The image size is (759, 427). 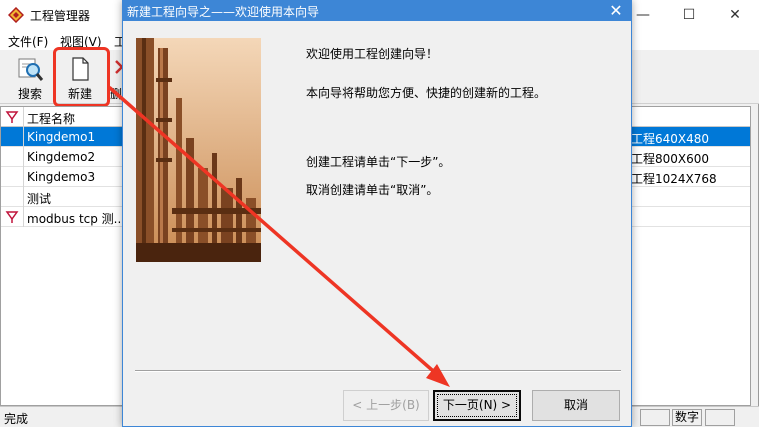 What do you see at coordinates (674, 179) in the screenshot?
I see `project-desc: 工程1024X768` at bounding box center [674, 179].